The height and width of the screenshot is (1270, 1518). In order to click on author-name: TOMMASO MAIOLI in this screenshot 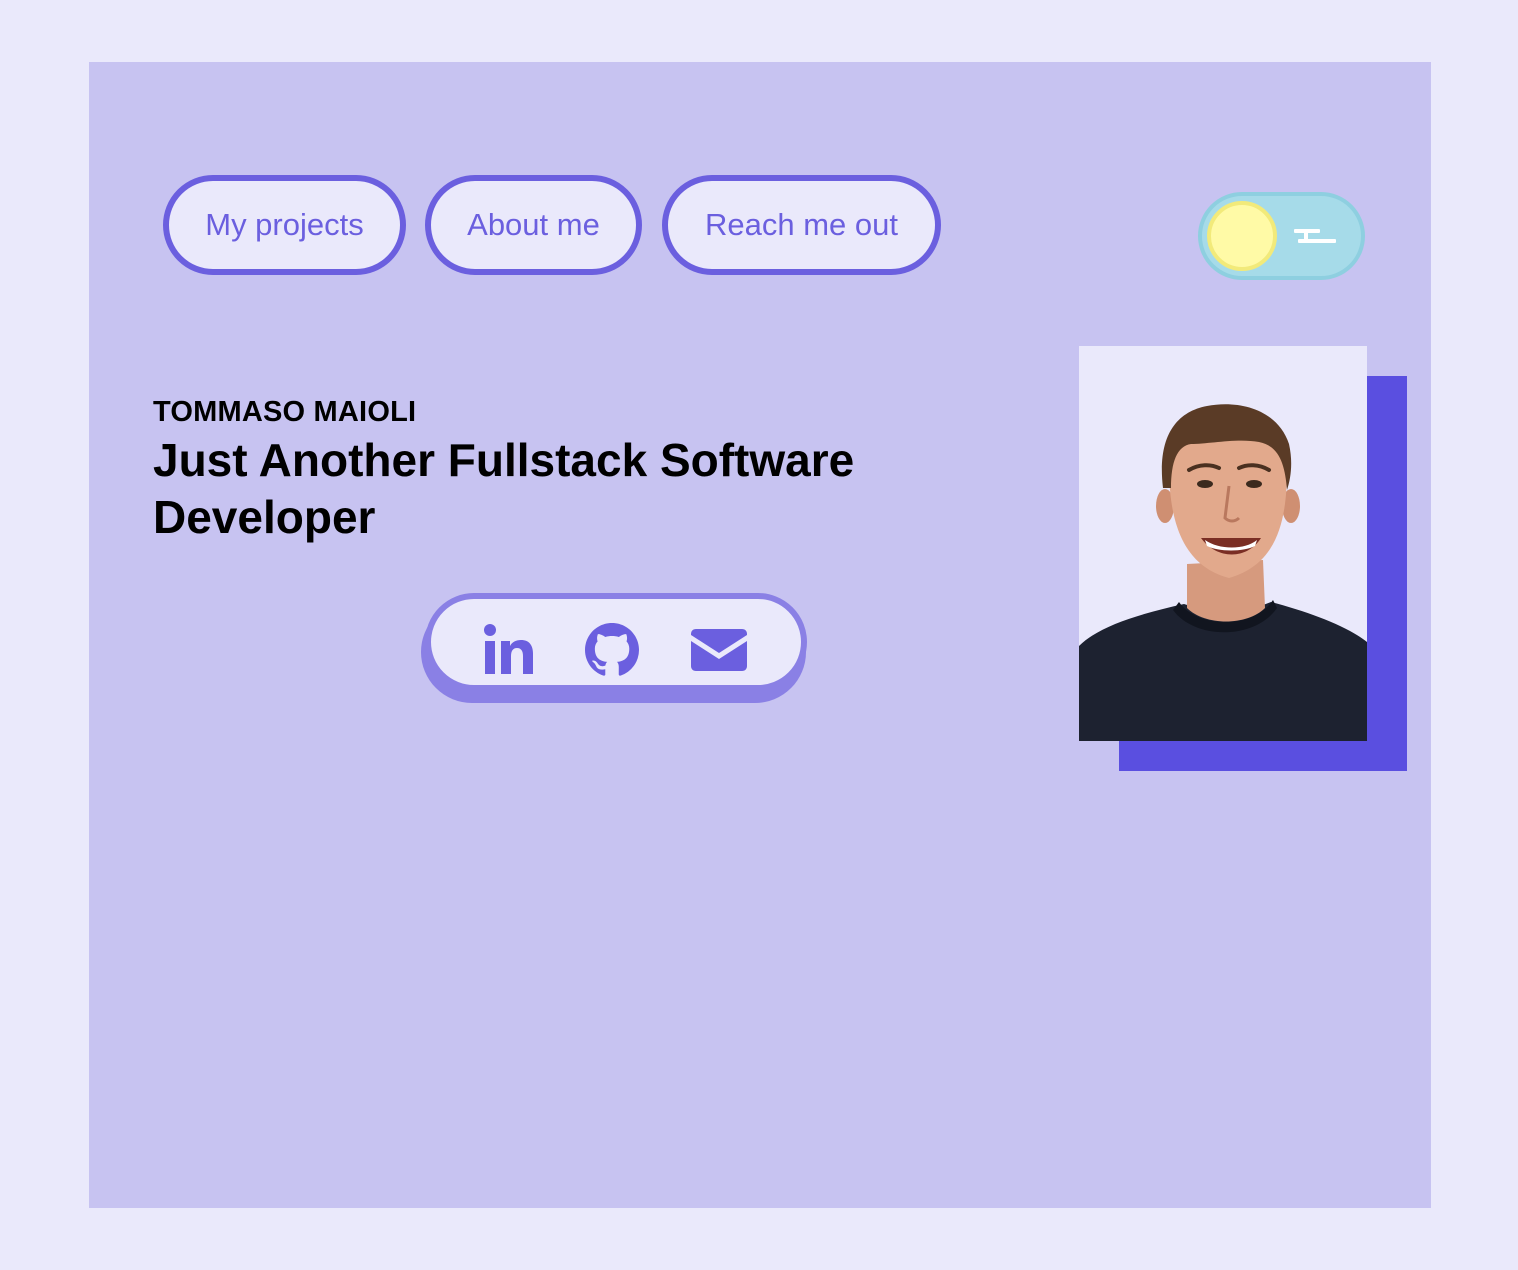, I will do `click(285, 412)`.